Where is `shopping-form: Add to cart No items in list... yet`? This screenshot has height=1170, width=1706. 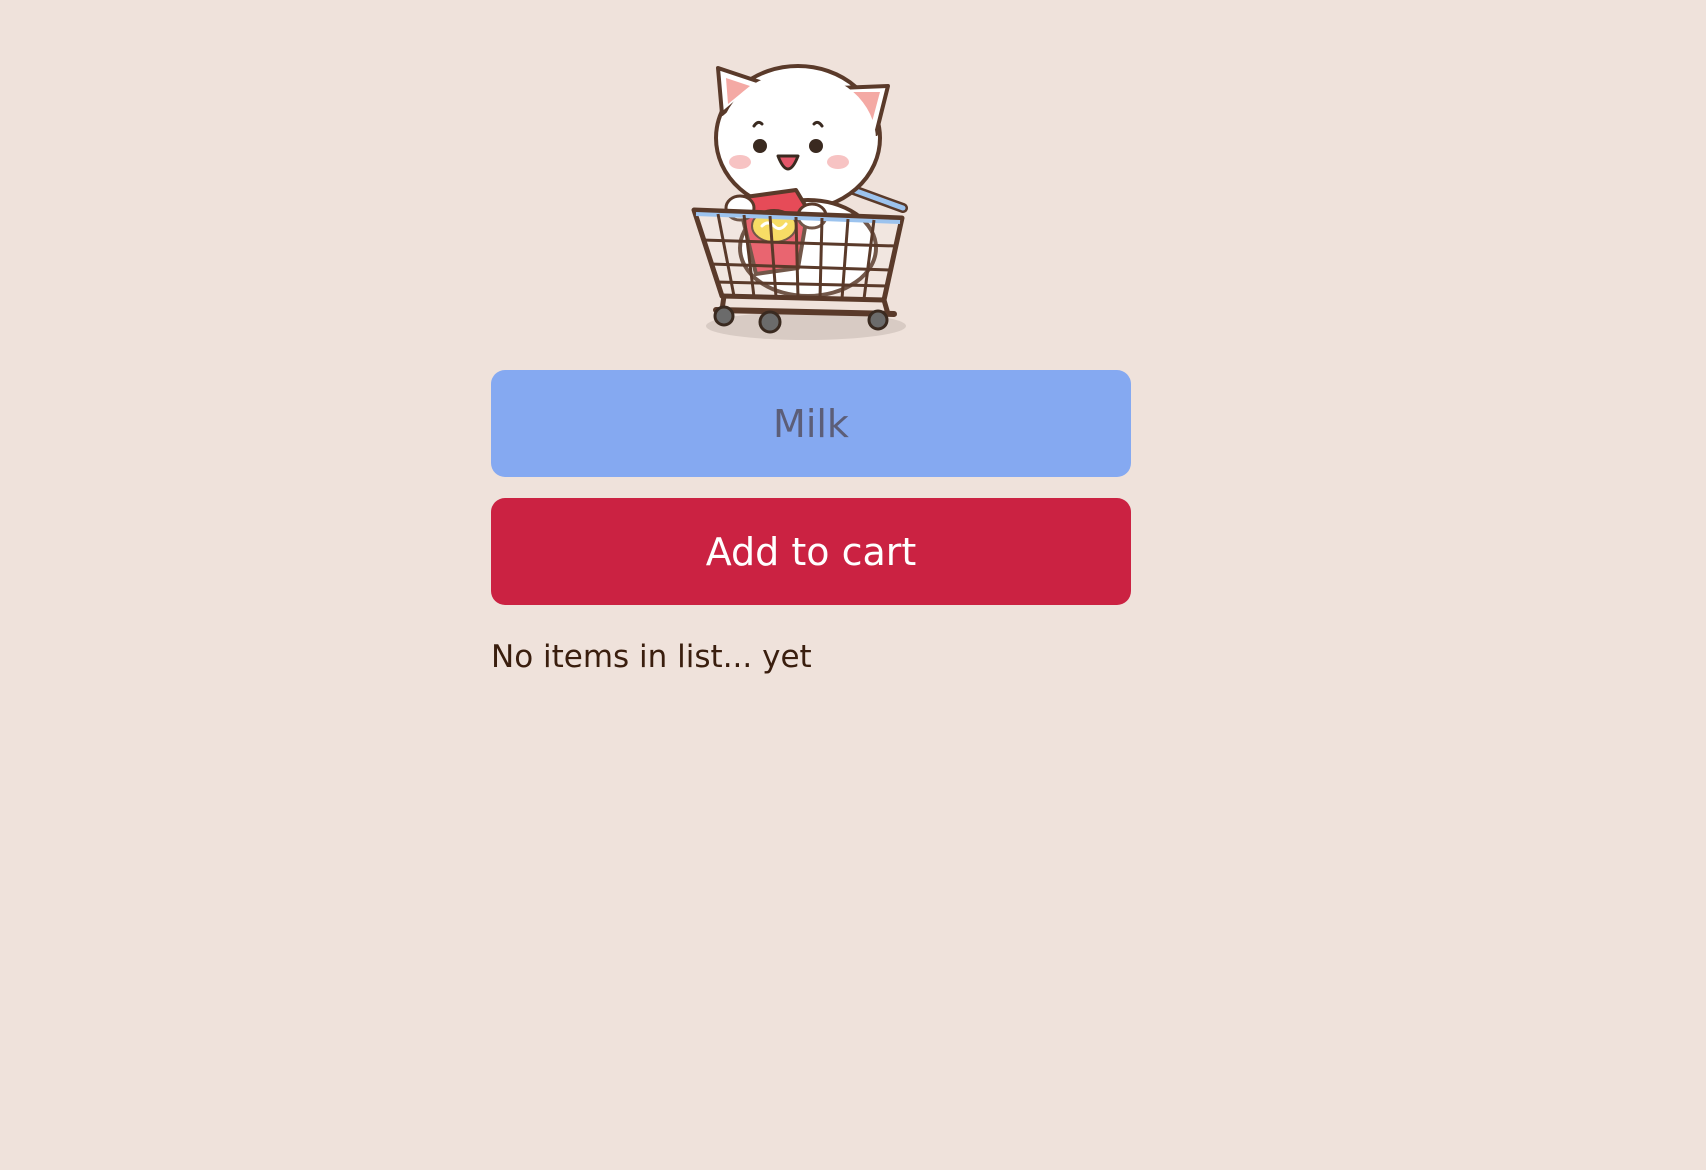 shopping-form: Add to cart No items in list... yet is located at coordinates (811, 524).